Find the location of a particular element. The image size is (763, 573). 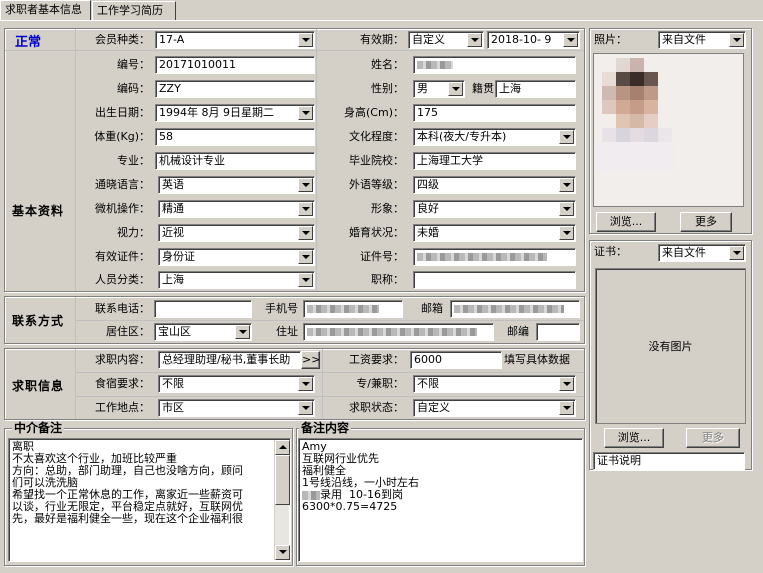

board-value: 不限 is located at coordinates (173, 383).